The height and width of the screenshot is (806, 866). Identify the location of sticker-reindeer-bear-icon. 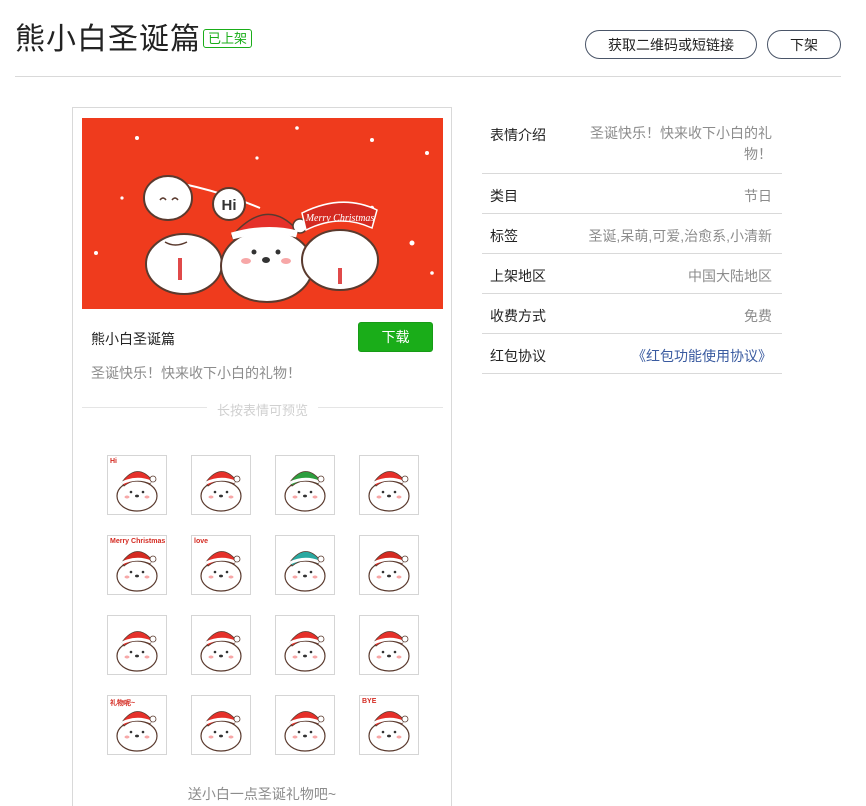
(389, 485).